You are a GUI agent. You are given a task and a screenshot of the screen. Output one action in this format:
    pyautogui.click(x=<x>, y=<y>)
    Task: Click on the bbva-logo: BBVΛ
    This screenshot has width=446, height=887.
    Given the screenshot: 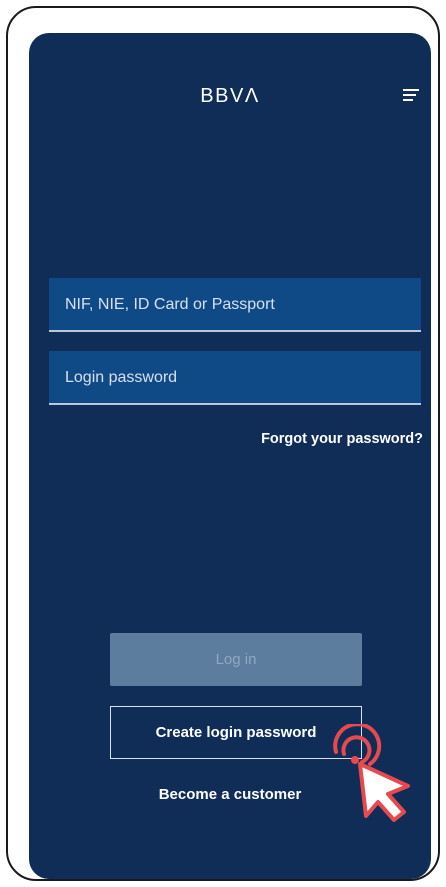 What is the action you would take?
    pyautogui.click(x=230, y=96)
    